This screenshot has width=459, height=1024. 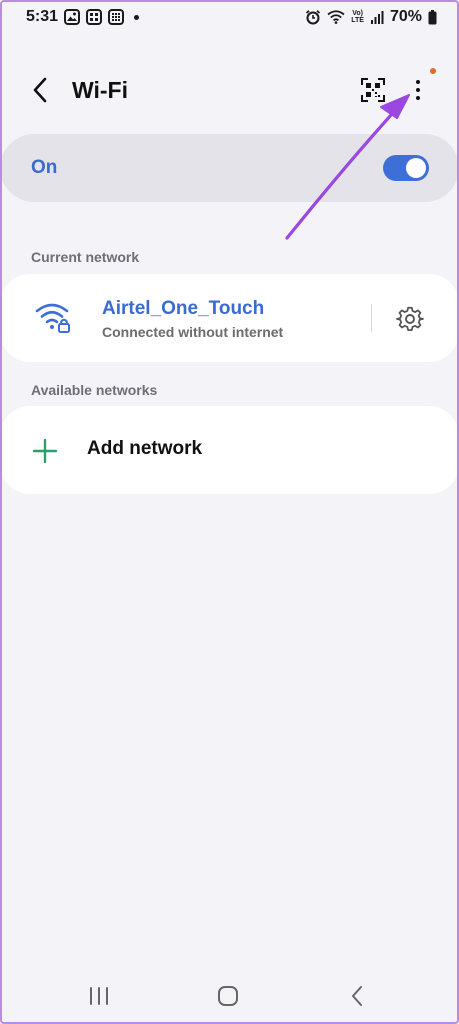 I want to click on navigation-bar, so click(x=229, y=996).